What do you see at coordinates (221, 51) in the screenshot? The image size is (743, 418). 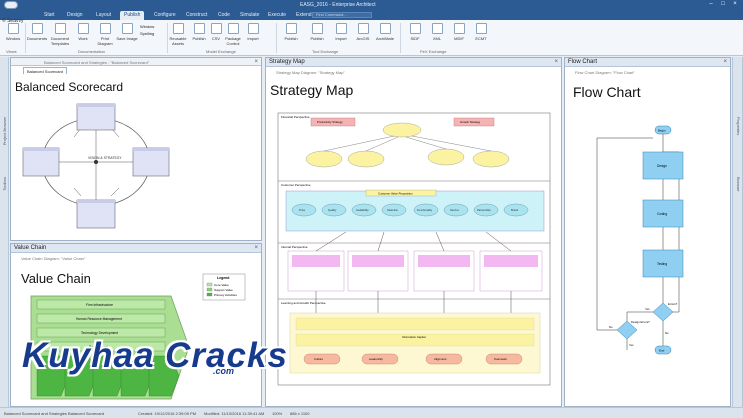 I see `group-label-model-exchange: Model Exchange` at bounding box center [221, 51].